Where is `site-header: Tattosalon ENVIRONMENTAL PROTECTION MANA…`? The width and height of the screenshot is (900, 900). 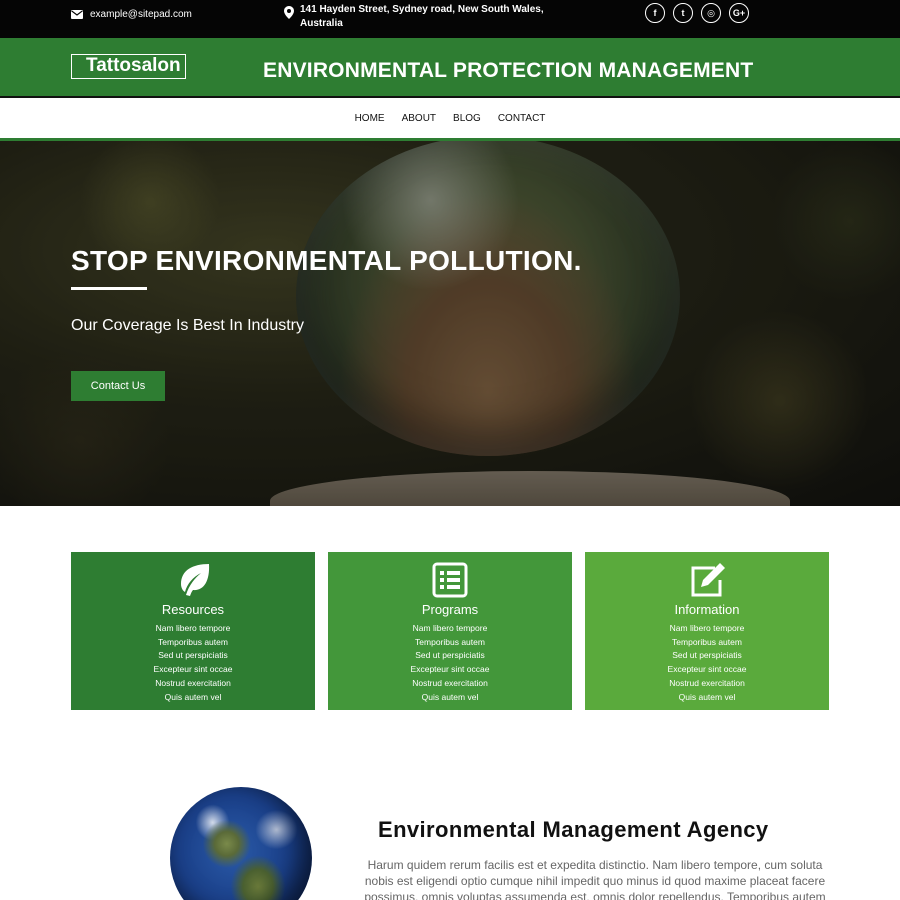 site-header: Tattosalon ENVIRONMENTAL PROTECTION MANA… is located at coordinates (450, 68).